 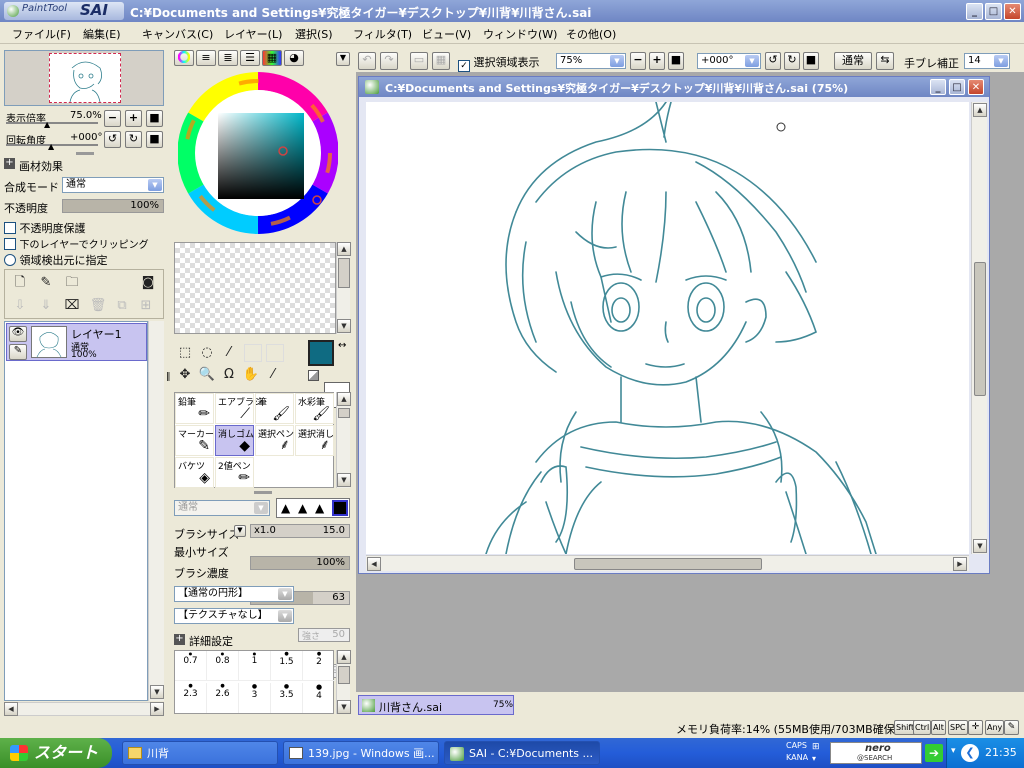 I want to click on menu-window: ウィンドウ(W), so click(x=520, y=34).